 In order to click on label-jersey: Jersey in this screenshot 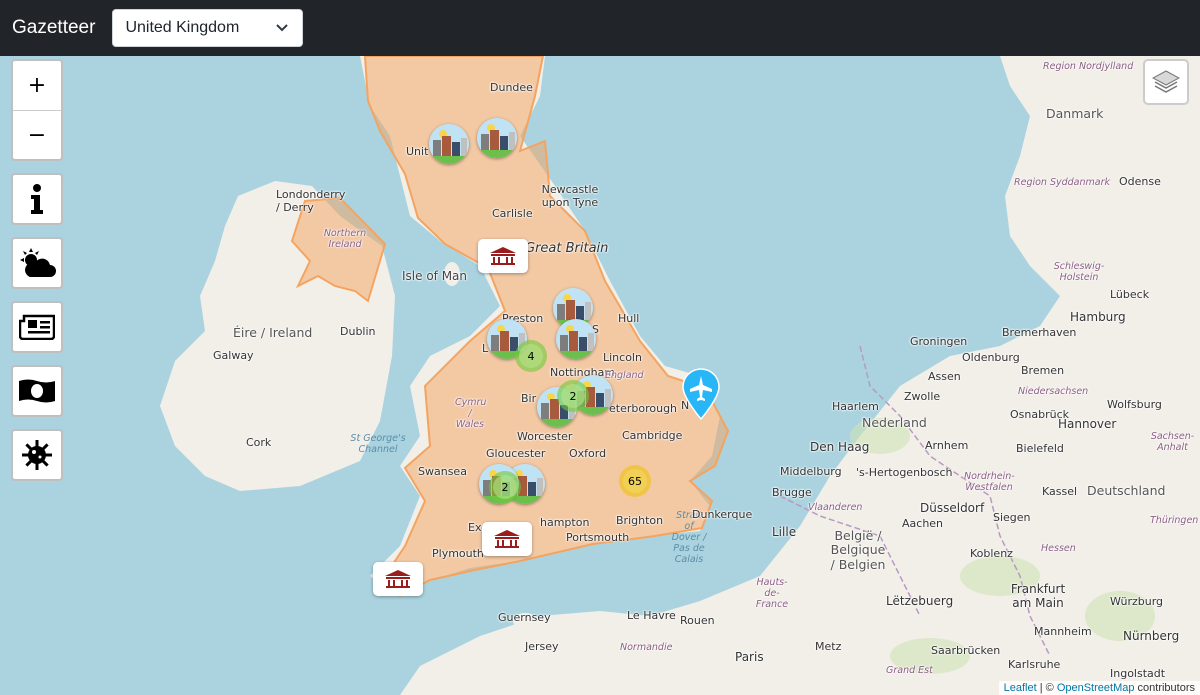, I will do `click(542, 646)`.